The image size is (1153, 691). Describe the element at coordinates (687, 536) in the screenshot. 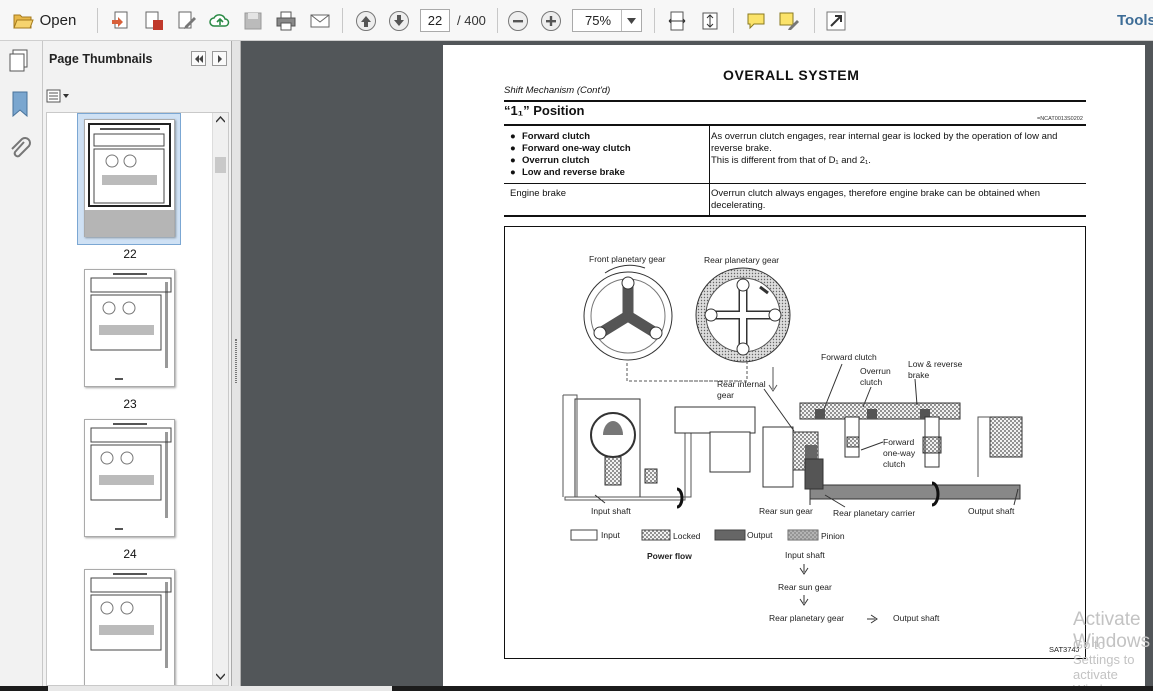

I see `legend-locked: Locked` at that location.